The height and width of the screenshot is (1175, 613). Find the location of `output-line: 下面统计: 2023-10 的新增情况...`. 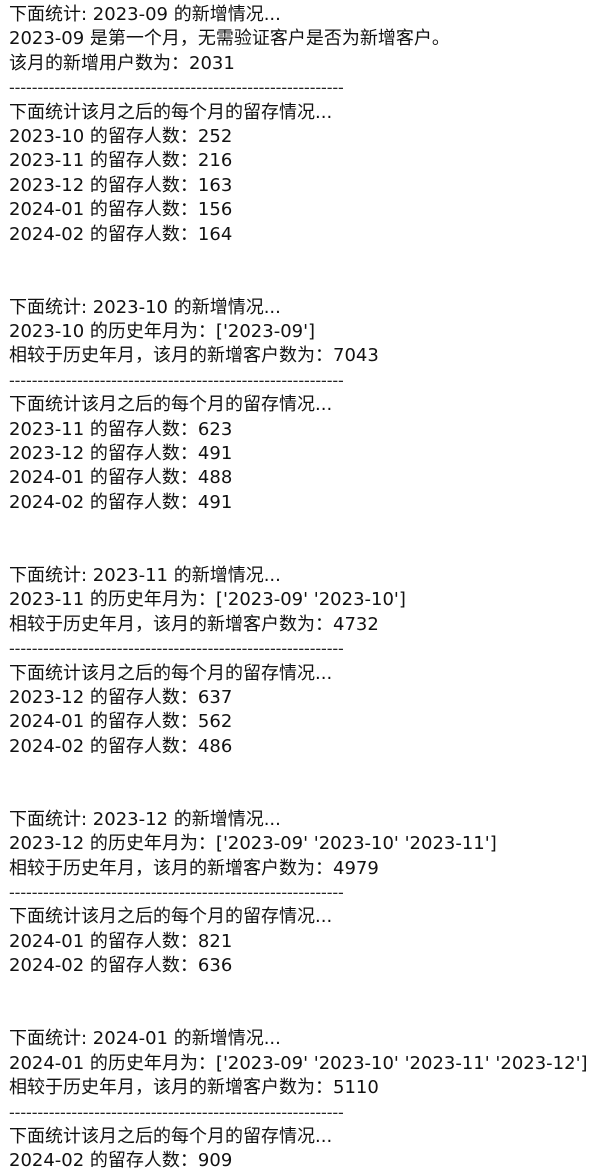

output-line: 下面统计: 2023-10 的新增情况... is located at coordinates (145, 307).